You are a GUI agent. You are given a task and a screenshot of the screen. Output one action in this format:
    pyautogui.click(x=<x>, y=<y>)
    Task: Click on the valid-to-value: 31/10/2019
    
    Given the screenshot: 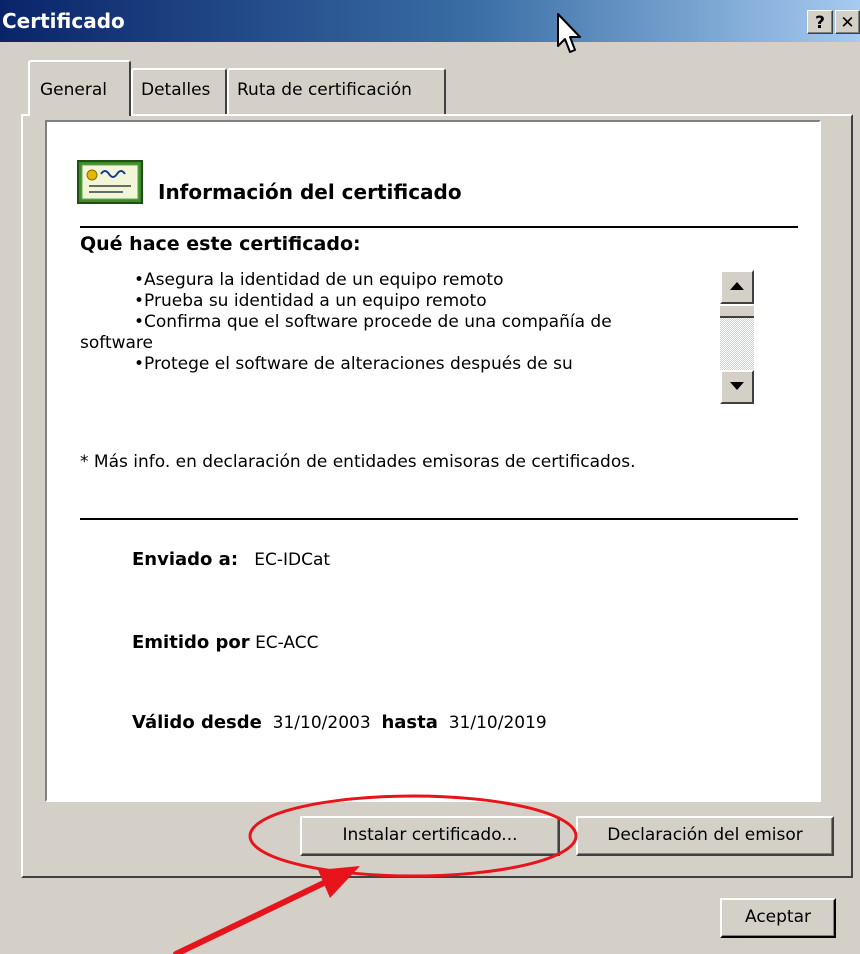 What is the action you would take?
    pyautogui.click(x=497, y=723)
    